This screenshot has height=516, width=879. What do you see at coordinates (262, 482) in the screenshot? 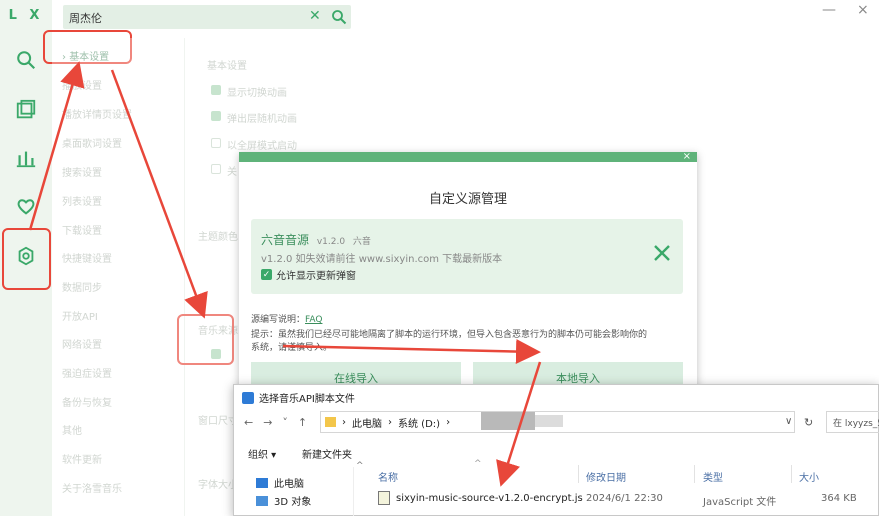
I see `computer-icon` at bounding box center [262, 482].